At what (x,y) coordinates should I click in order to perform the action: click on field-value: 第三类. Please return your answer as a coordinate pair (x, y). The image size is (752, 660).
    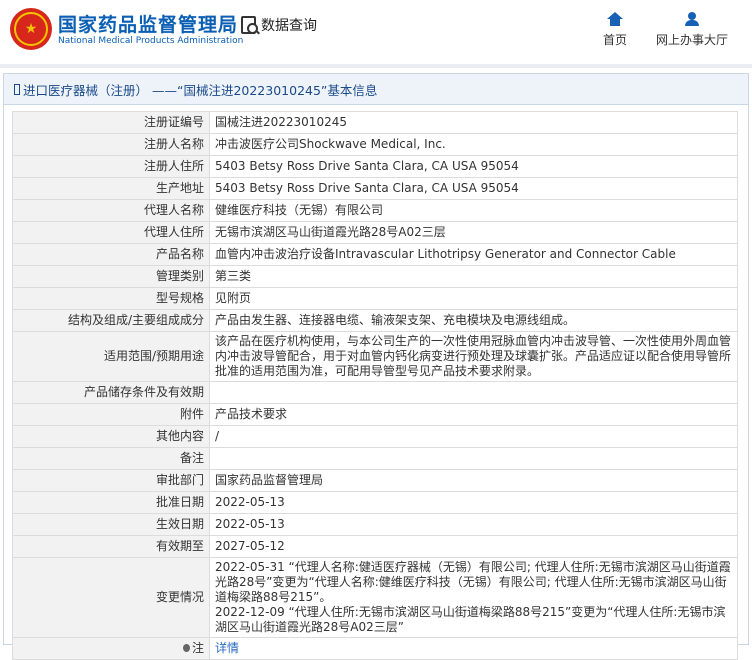
    Looking at the image, I should click on (473, 276).